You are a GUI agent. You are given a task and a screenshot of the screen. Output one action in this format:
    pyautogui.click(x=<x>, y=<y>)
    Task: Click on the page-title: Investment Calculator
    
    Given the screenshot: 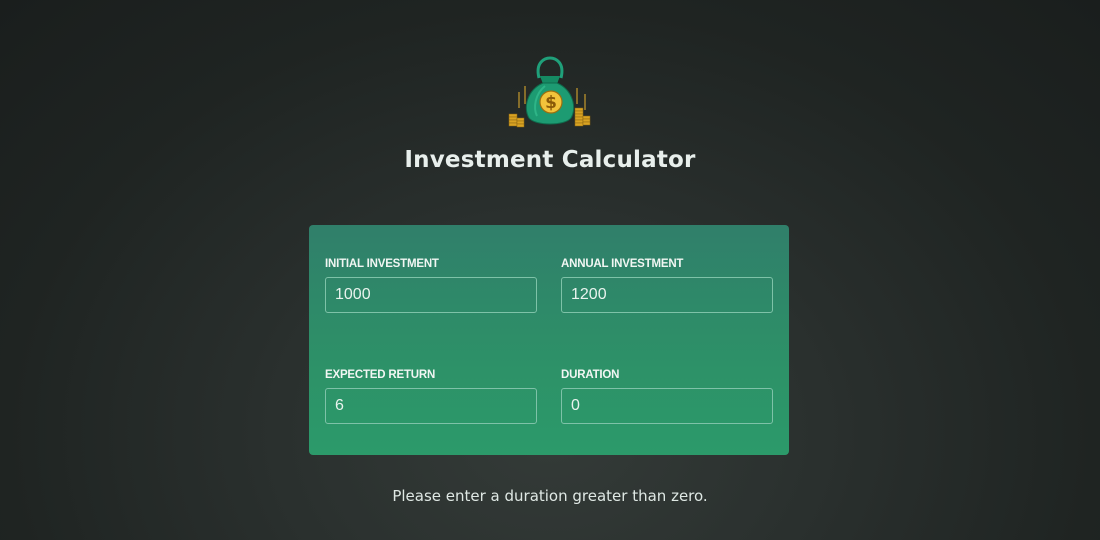 What is the action you would take?
    pyautogui.click(x=550, y=160)
    